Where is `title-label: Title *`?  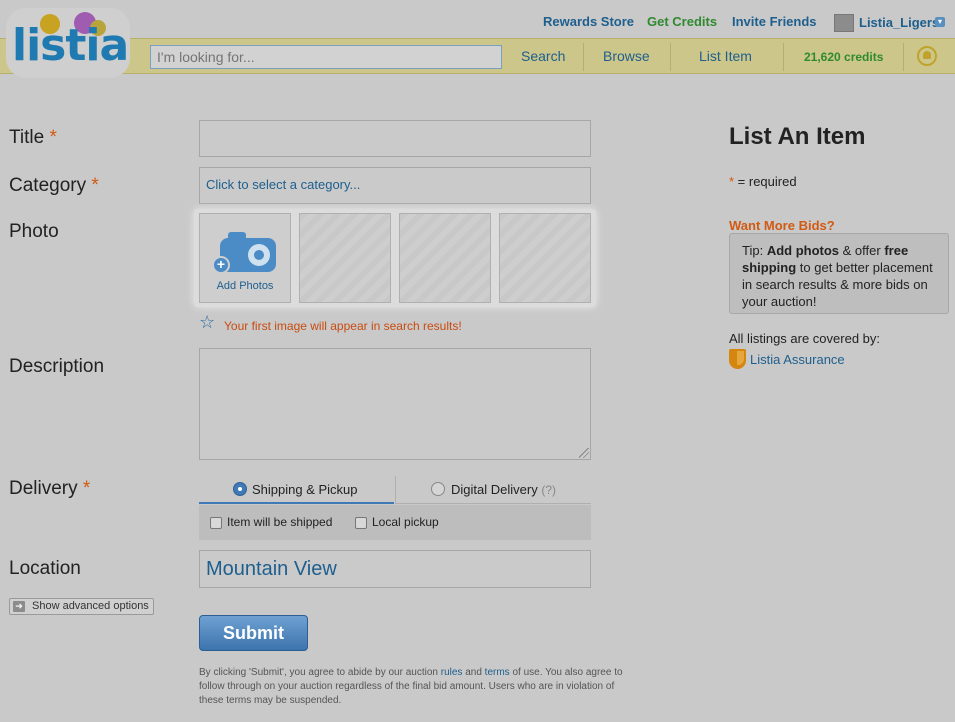
title-label: Title * is located at coordinates (33, 137).